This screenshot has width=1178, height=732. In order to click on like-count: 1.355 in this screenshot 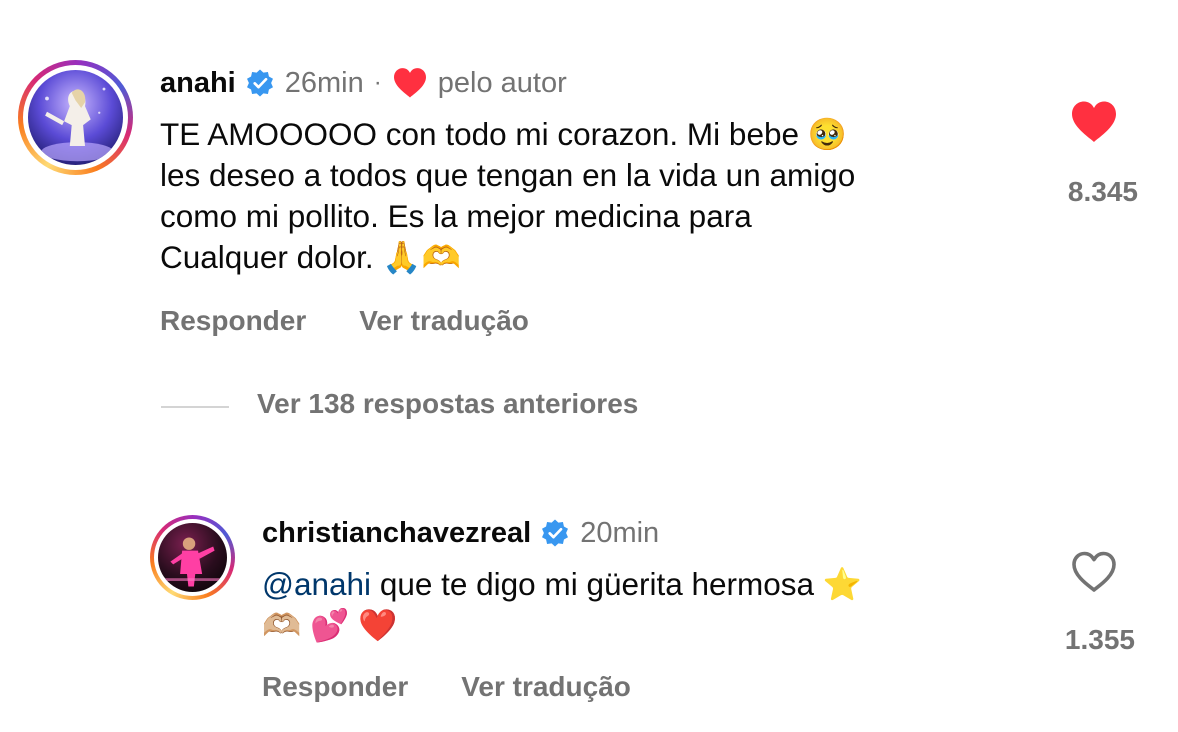, I will do `click(1099, 639)`.